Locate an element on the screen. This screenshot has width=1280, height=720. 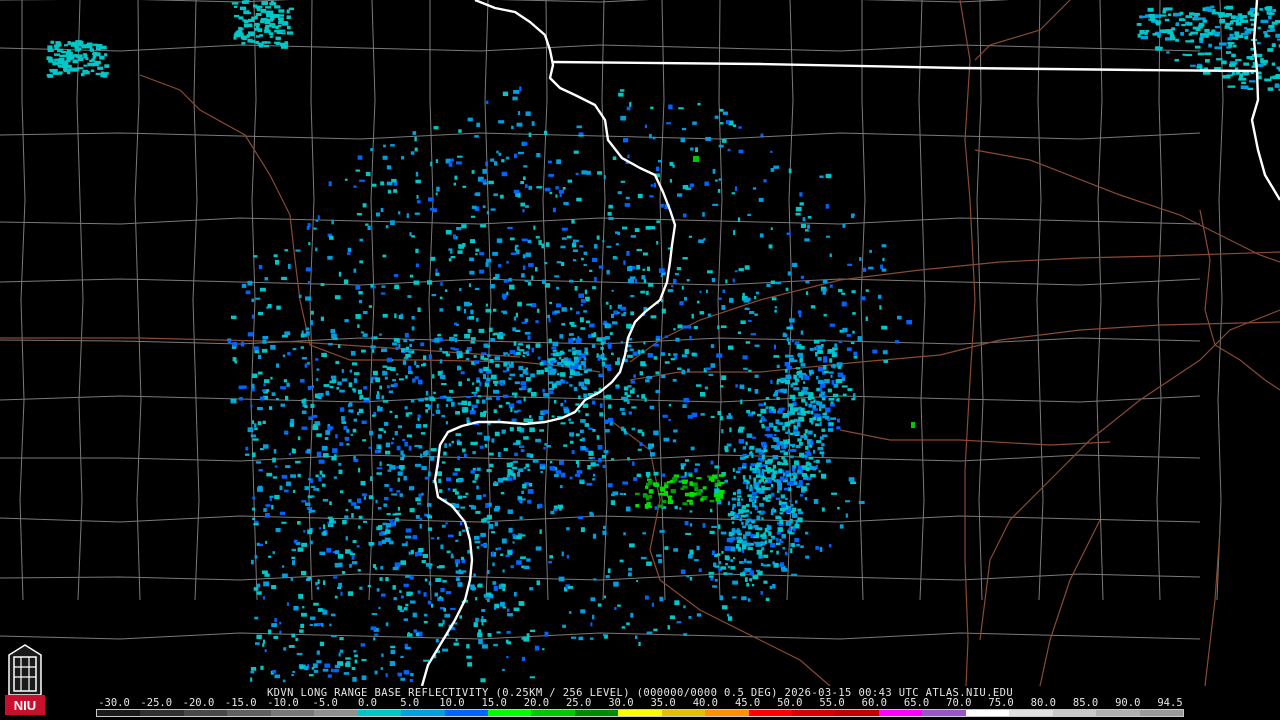
county-boundary-line is located at coordinates (372, 300).